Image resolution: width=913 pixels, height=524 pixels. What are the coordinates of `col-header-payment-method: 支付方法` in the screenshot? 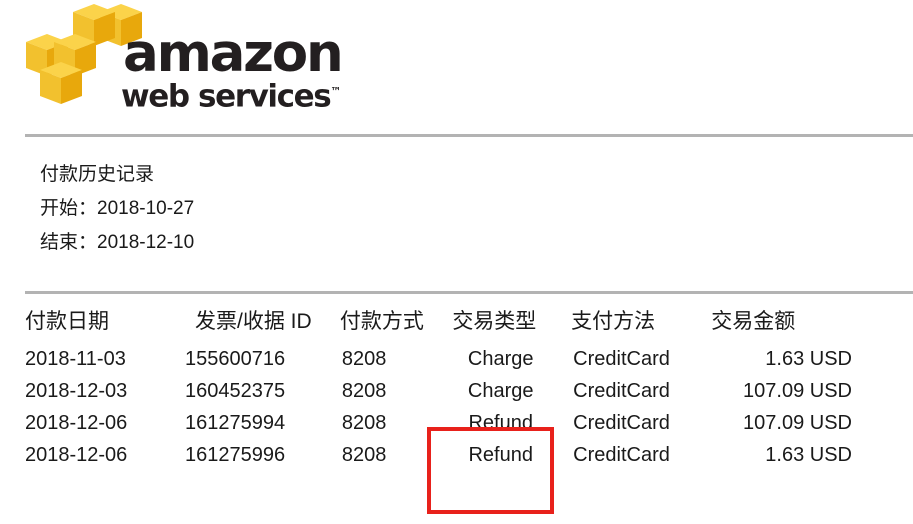 It's located at (613, 321).